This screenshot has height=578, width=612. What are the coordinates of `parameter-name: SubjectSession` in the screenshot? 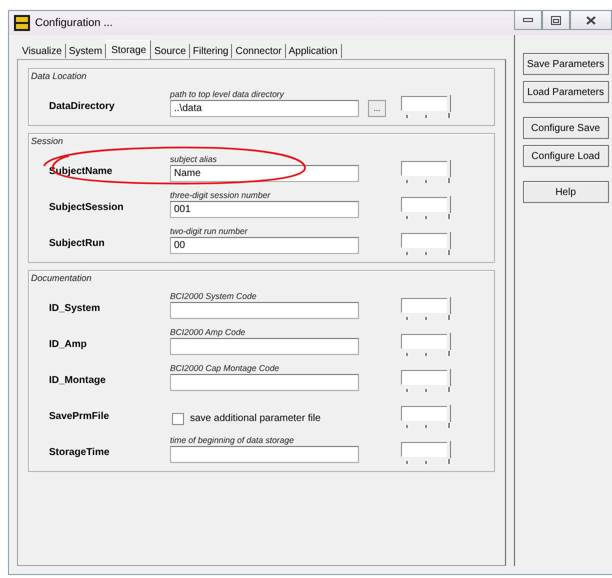 It's located at (86, 206).